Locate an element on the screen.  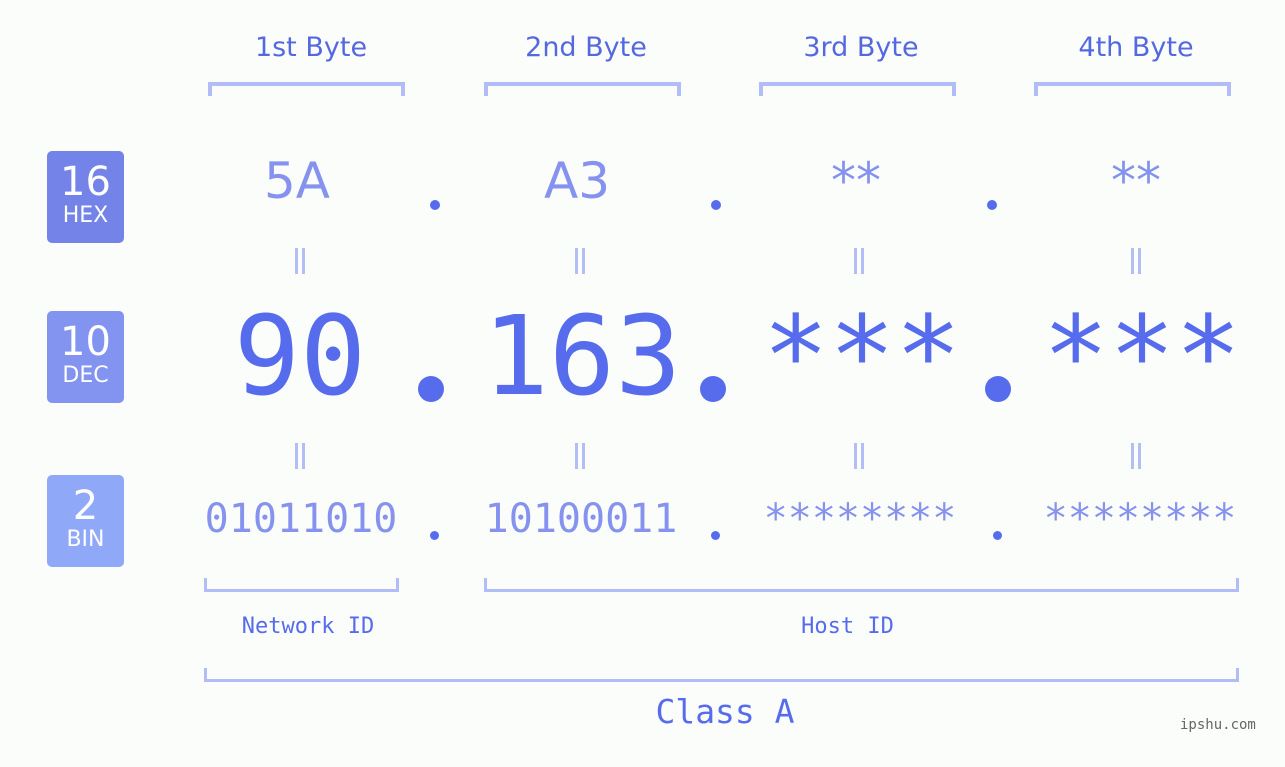
byte-title-2: 2nd Byte is located at coordinates (586, 47).